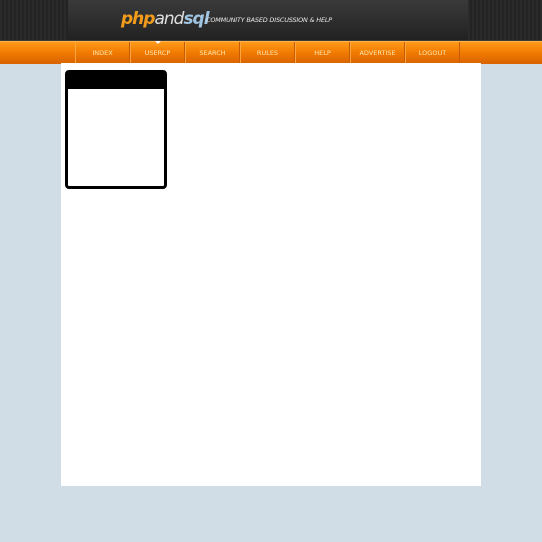  What do you see at coordinates (116, 129) in the screenshot?
I see `usercp-panel` at bounding box center [116, 129].